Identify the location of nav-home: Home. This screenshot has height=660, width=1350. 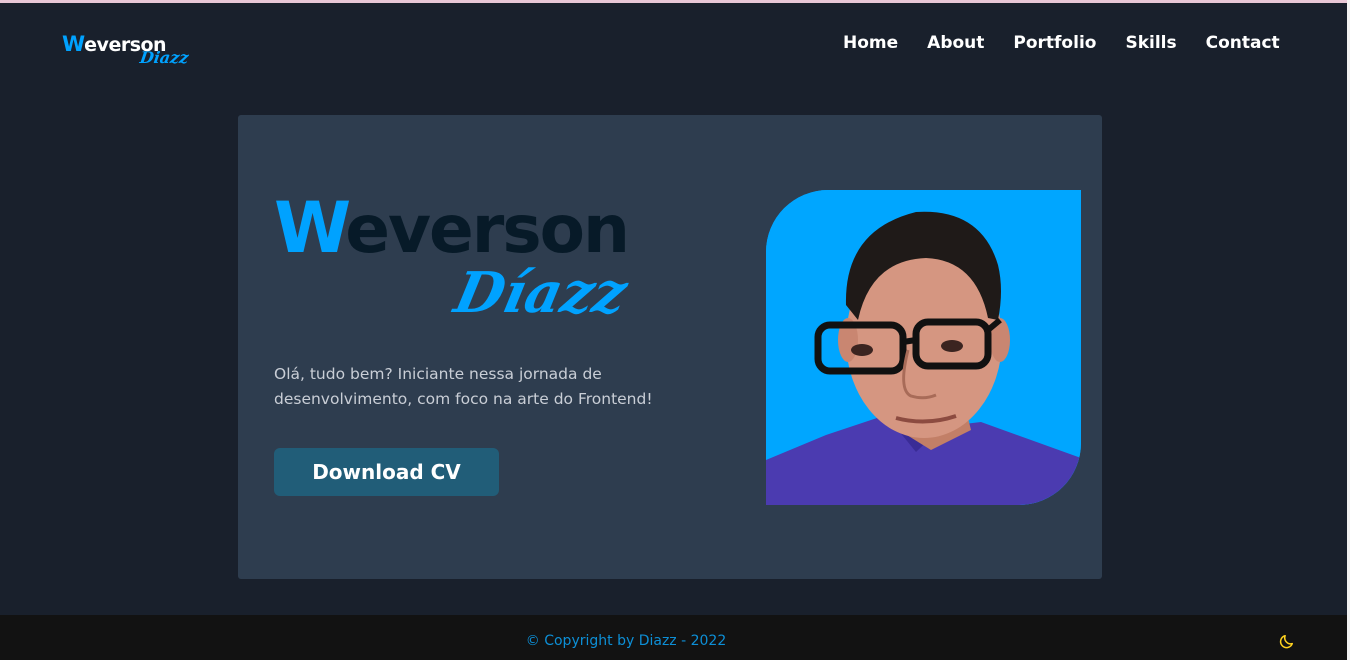
(870, 43).